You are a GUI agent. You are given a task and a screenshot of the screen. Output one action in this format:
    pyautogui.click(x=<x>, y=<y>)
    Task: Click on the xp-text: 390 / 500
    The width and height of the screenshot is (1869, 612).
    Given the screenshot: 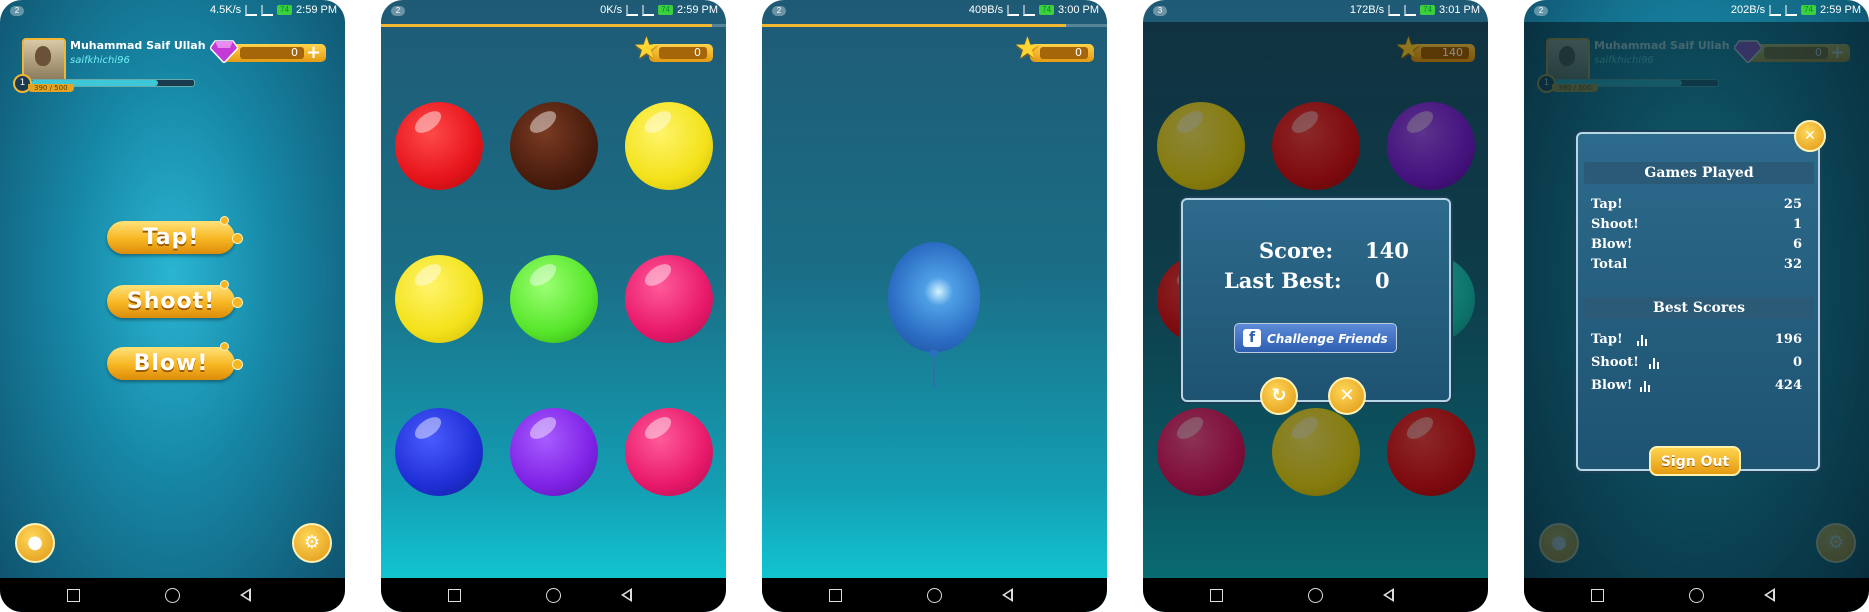 What is the action you would take?
    pyautogui.click(x=51, y=88)
    